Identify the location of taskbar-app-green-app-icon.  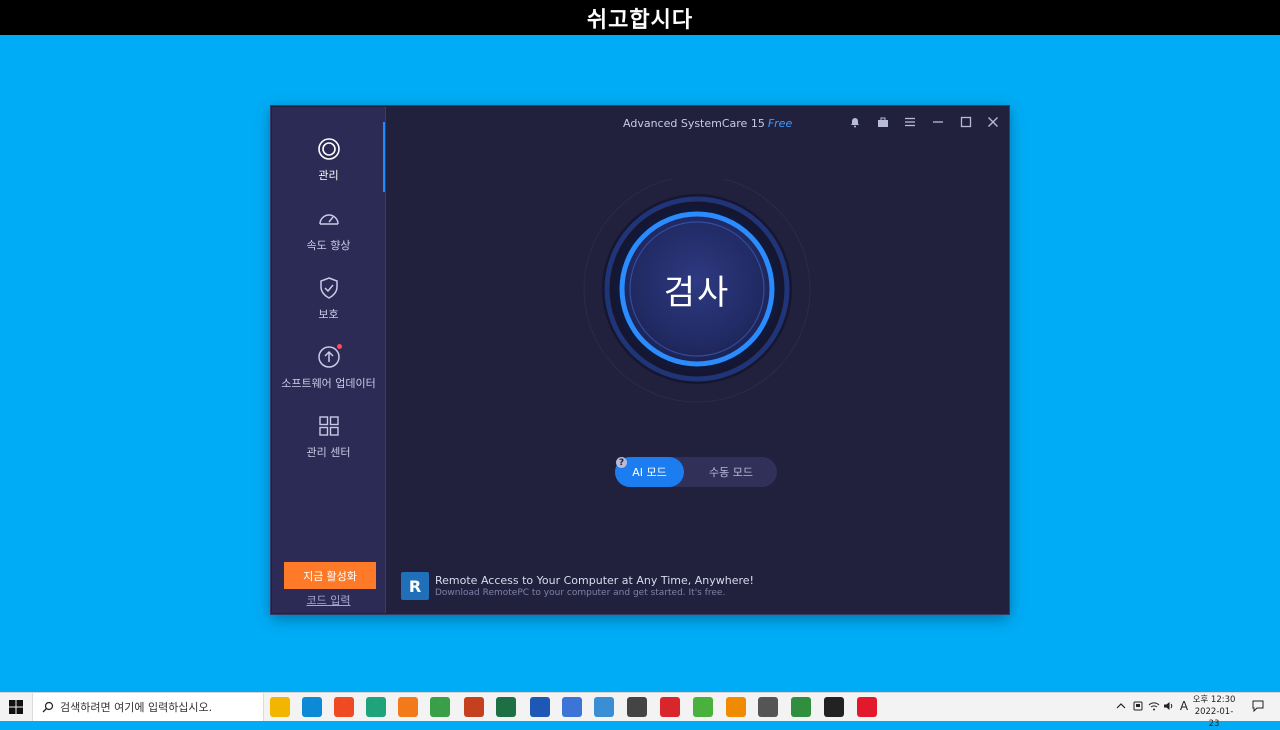
(703, 707).